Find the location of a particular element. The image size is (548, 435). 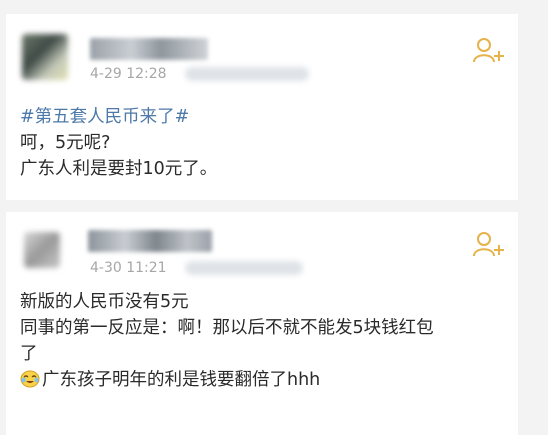

post-text-line: 呵，5元呢? is located at coordinates (65, 143).